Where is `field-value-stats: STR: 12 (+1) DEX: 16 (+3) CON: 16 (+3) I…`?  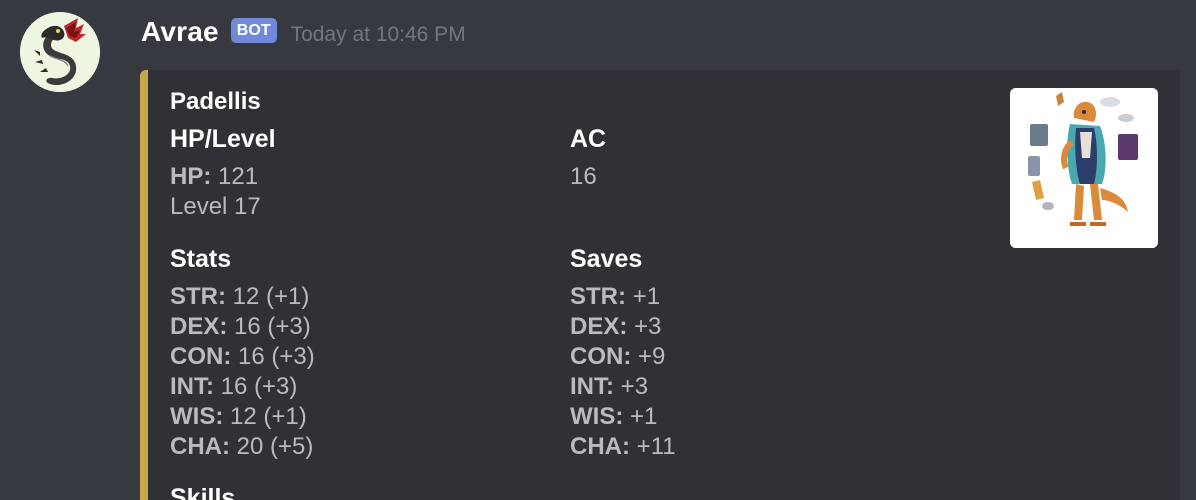 field-value-stats: STR: 12 (+1) DEX: 16 (+3) CON: 16 (+3) I… is located at coordinates (360, 372).